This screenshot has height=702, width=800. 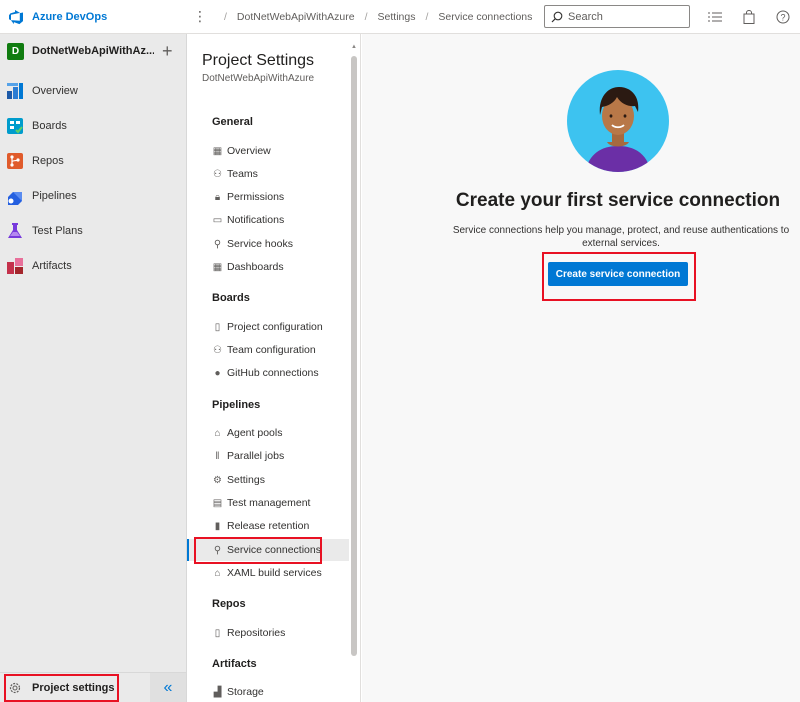 I want to click on project-settings-label: Project settings, so click(x=73, y=687).